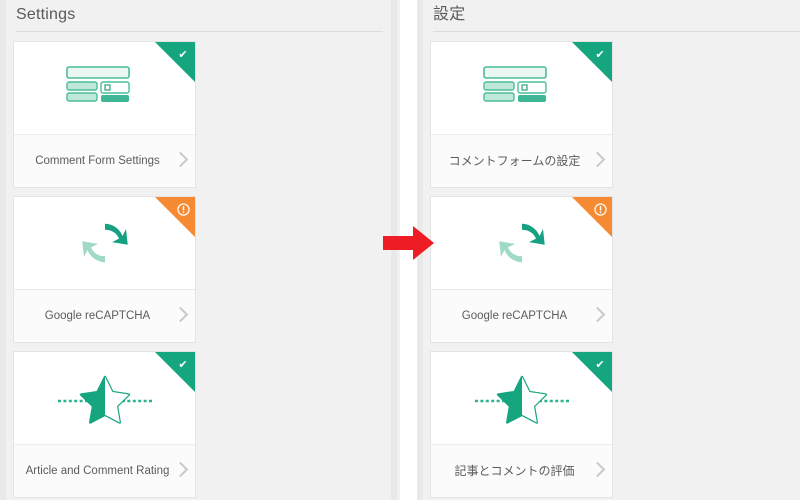  What do you see at coordinates (199, 31) in the screenshot?
I see `header-divider-left` at bounding box center [199, 31].